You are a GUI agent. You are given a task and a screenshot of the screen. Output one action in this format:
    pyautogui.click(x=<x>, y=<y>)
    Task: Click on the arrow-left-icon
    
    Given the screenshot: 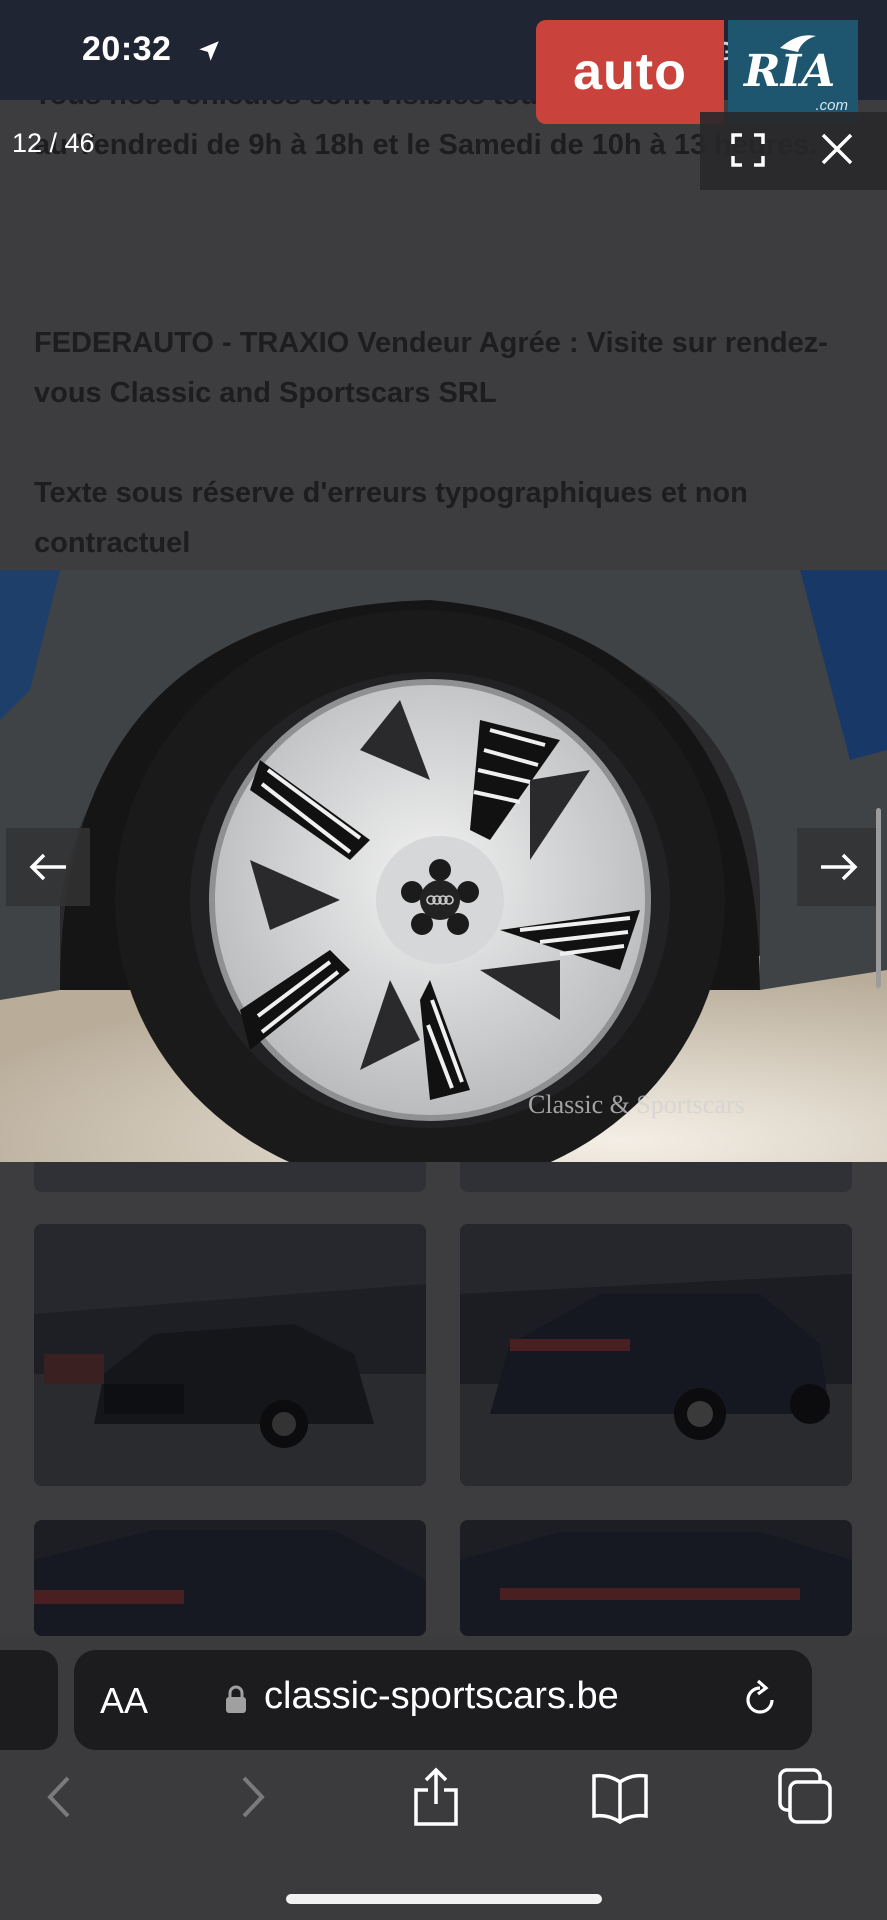 What is the action you would take?
    pyautogui.click(x=47, y=867)
    